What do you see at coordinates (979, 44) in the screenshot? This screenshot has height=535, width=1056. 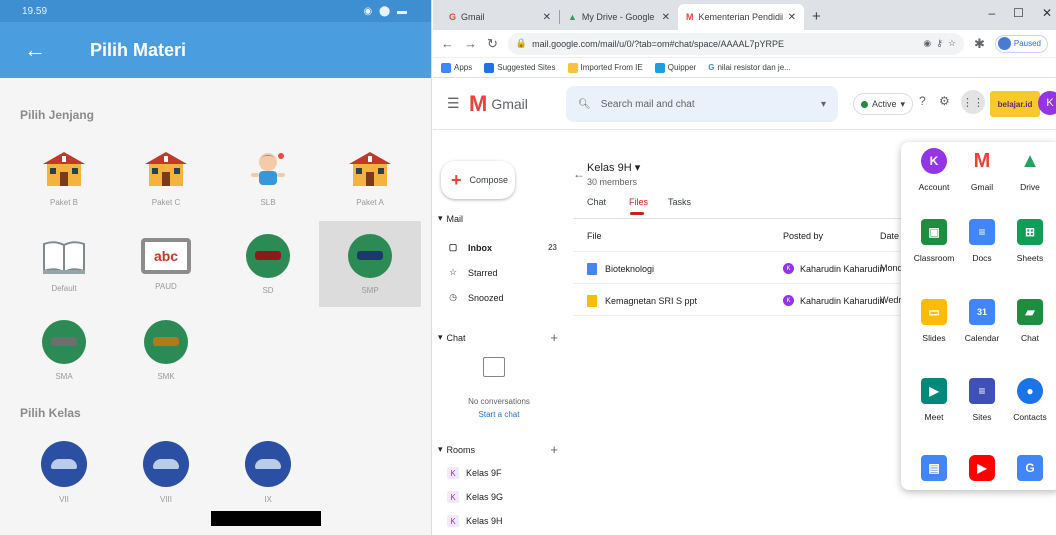 I see `extensions-icon: ✱` at bounding box center [979, 44].